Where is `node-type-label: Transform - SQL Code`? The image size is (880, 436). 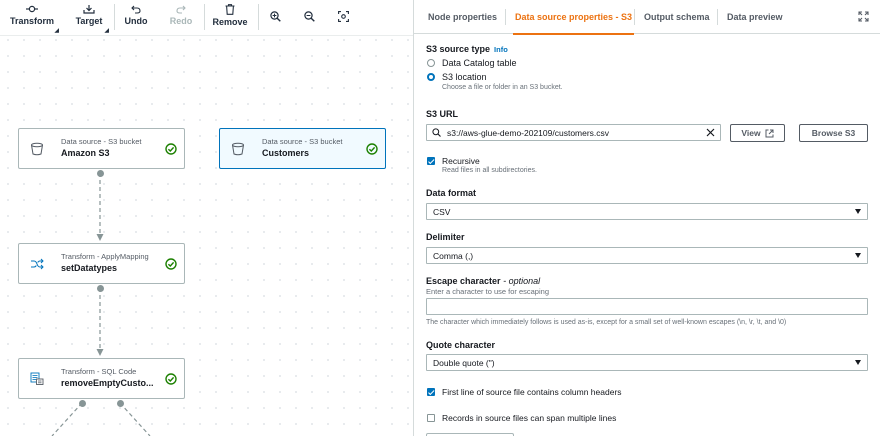 node-type-label: Transform - SQL Code is located at coordinates (99, 371).